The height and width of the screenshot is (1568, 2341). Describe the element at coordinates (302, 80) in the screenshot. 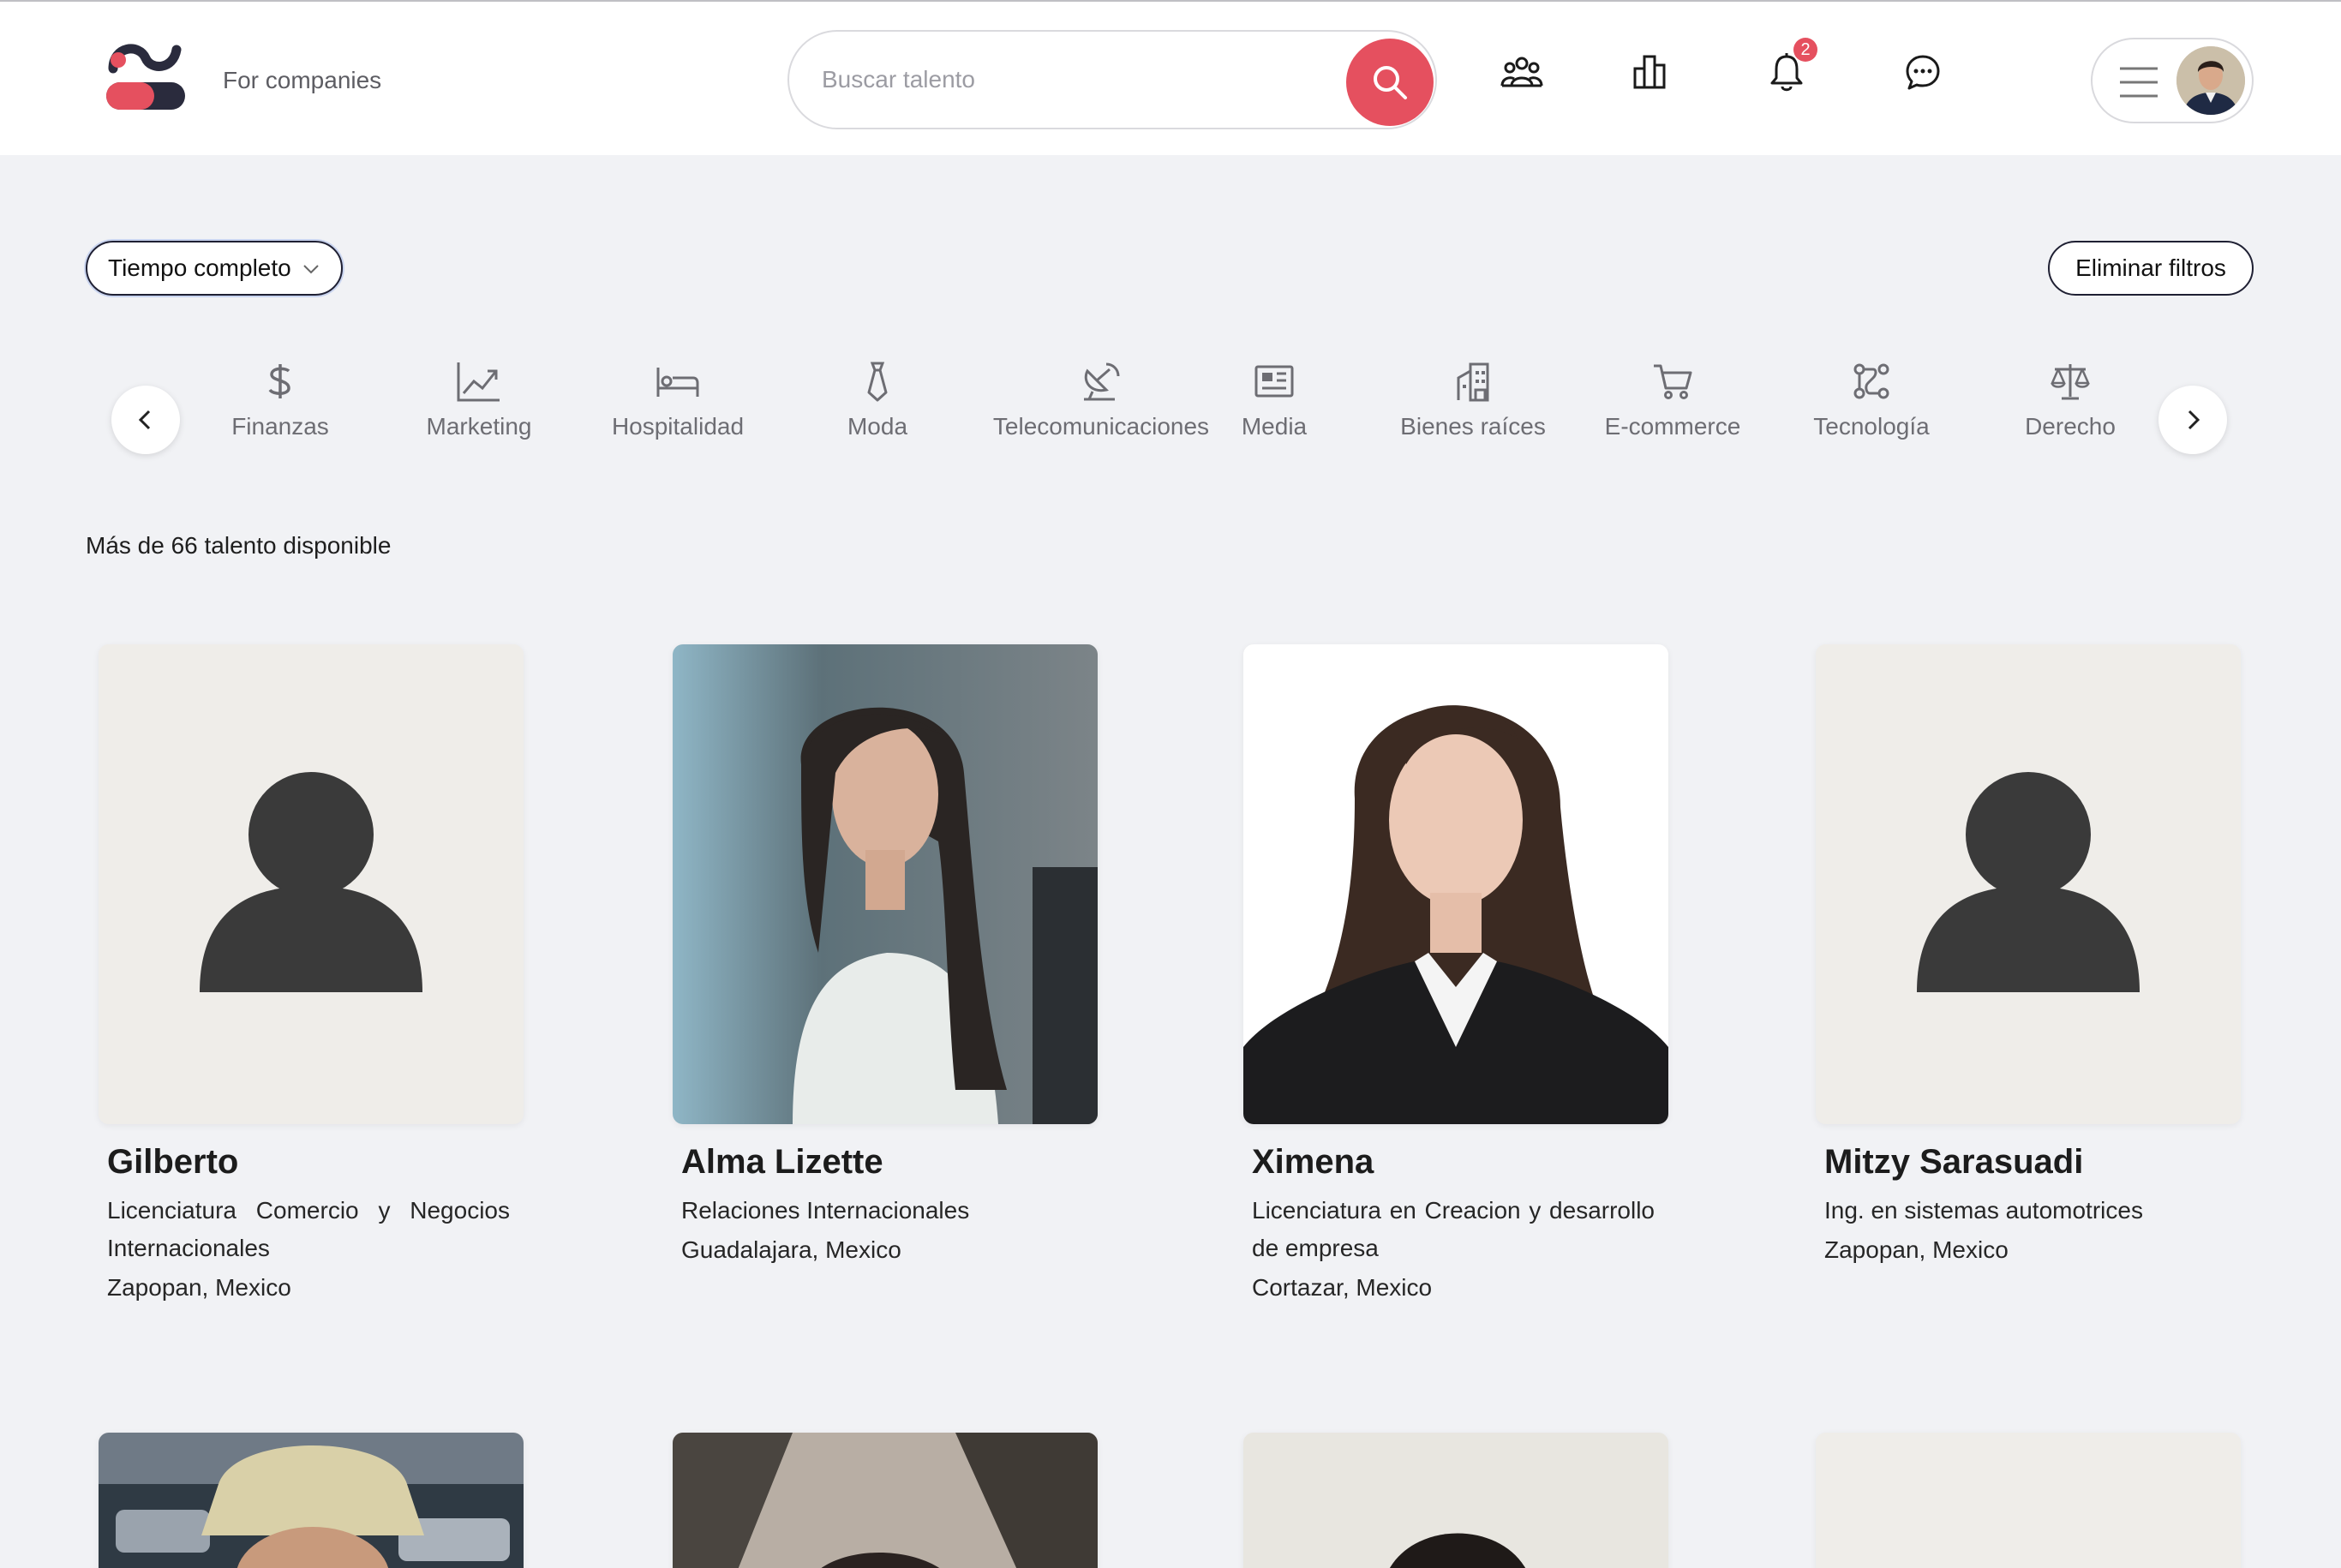

I see `for-companies-label: For companies` at that location.